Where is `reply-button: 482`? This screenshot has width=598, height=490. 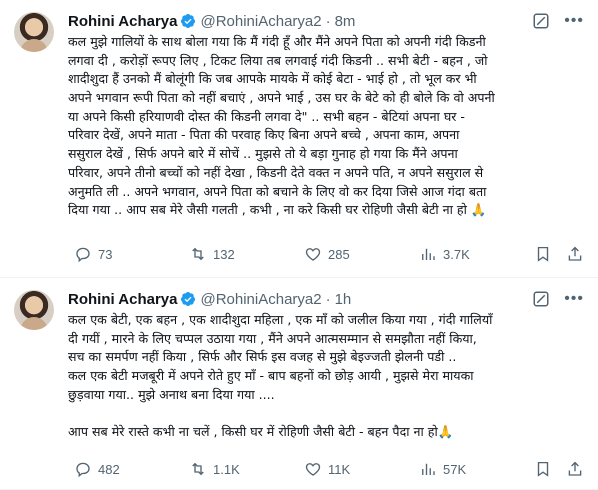
reply-button: 482 is located at coordinates (119, 469).